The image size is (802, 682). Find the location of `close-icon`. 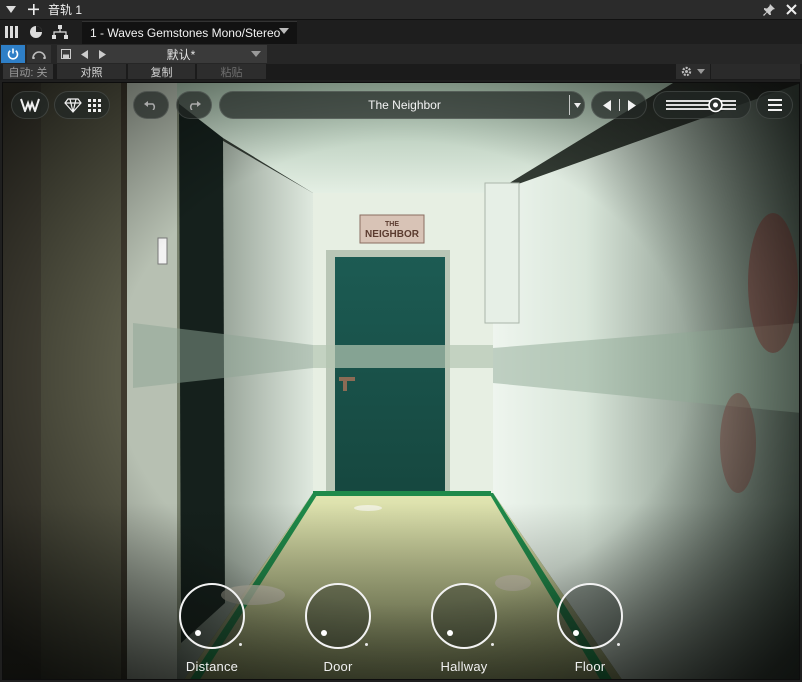

close-icon is located at coordinates (791, 10).